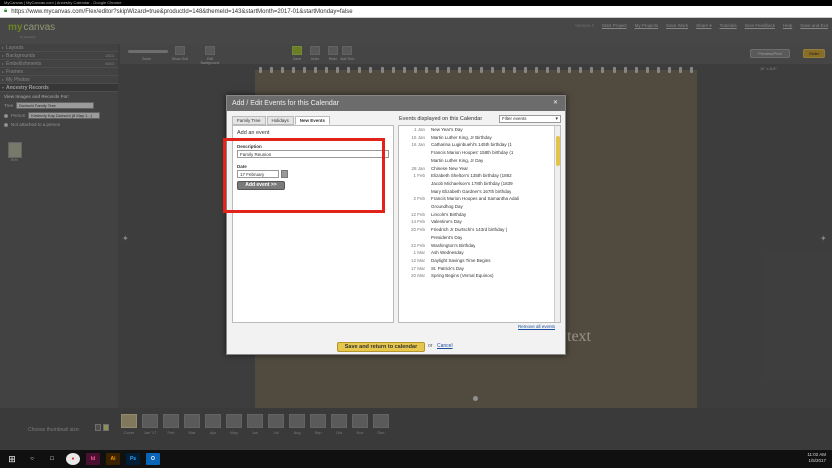  What do you see at coordinates (461, 137) in the screenshot?
I see `event-name: Martin Luther King, Jr Birthday` at bounding box center [461, 137].